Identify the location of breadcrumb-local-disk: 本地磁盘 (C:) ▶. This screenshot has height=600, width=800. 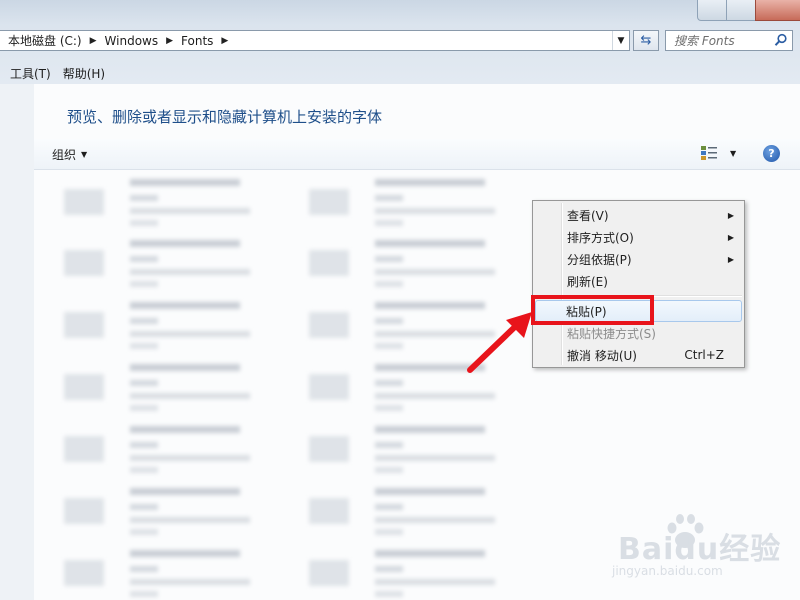
(48, 40).